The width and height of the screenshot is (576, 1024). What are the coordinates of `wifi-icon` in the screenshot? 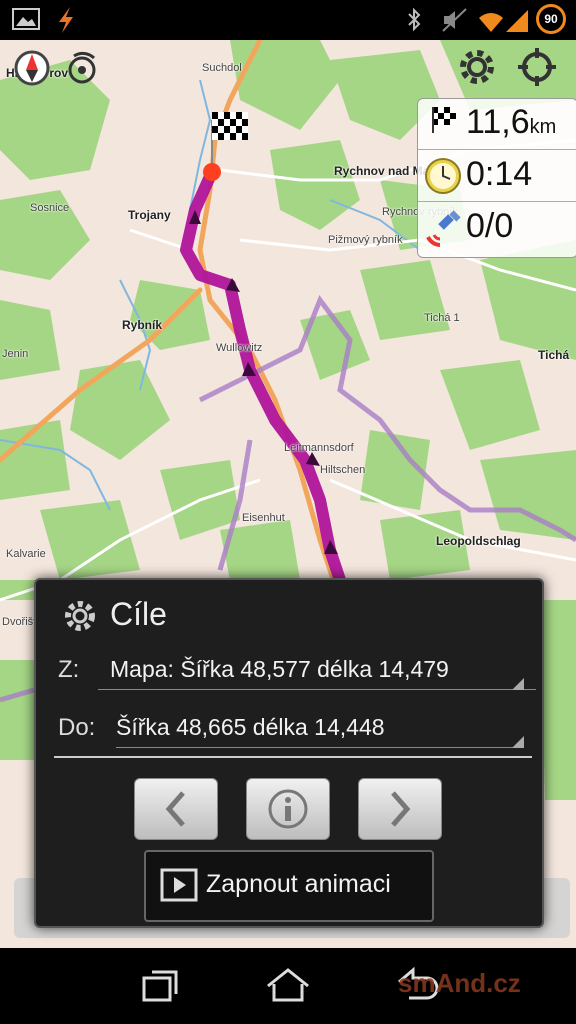 It's located at (491, 22).